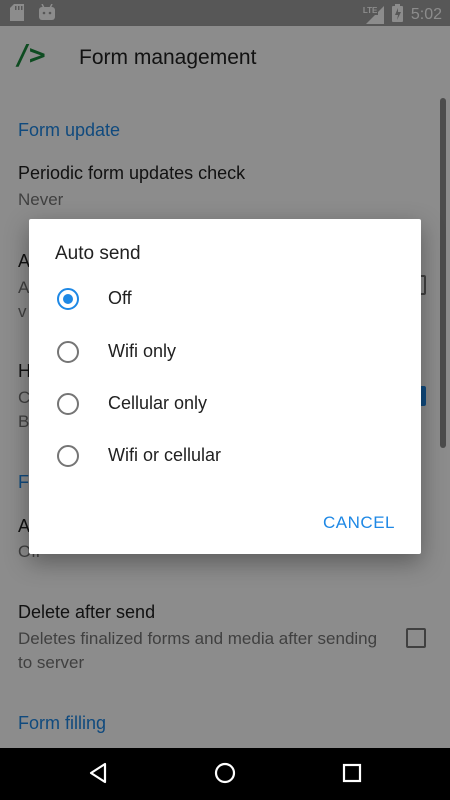  I want to click on option-label: Wifi or cellular, so click(165, 455).